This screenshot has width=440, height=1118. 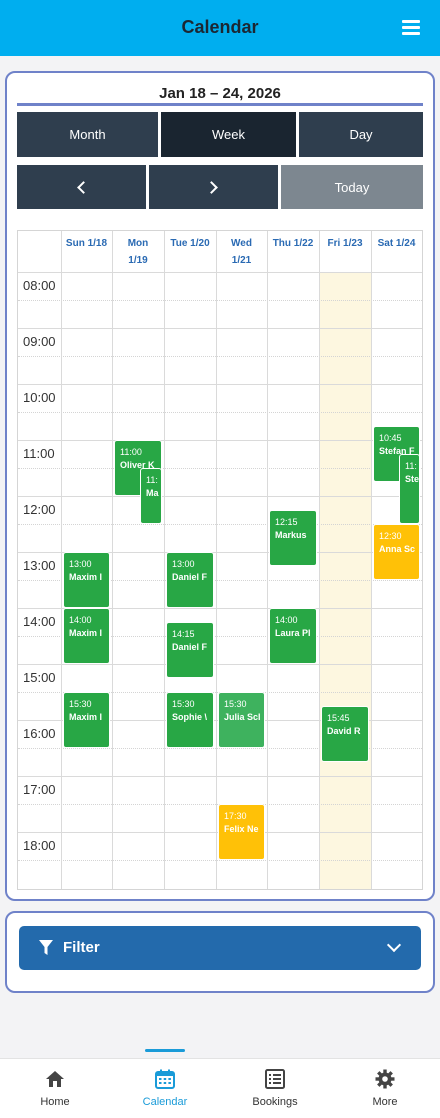 What do you see at coordinates (39, 845) in the screenshot?
I see `hour-label: 18:00` at bounding box center [39, 845].